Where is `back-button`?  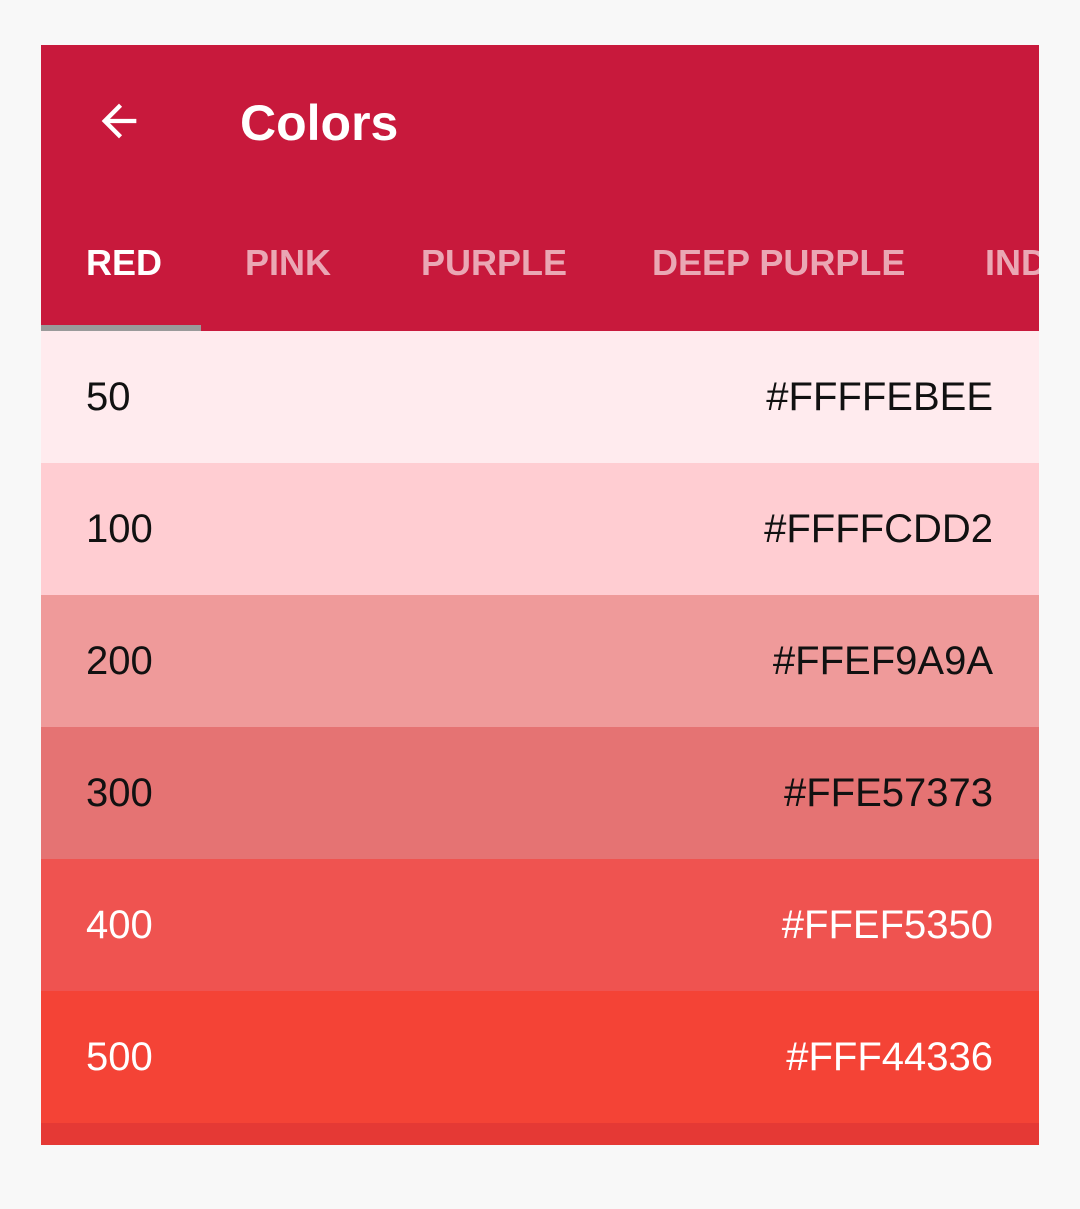 back-button is located at coordinates (119, 123).